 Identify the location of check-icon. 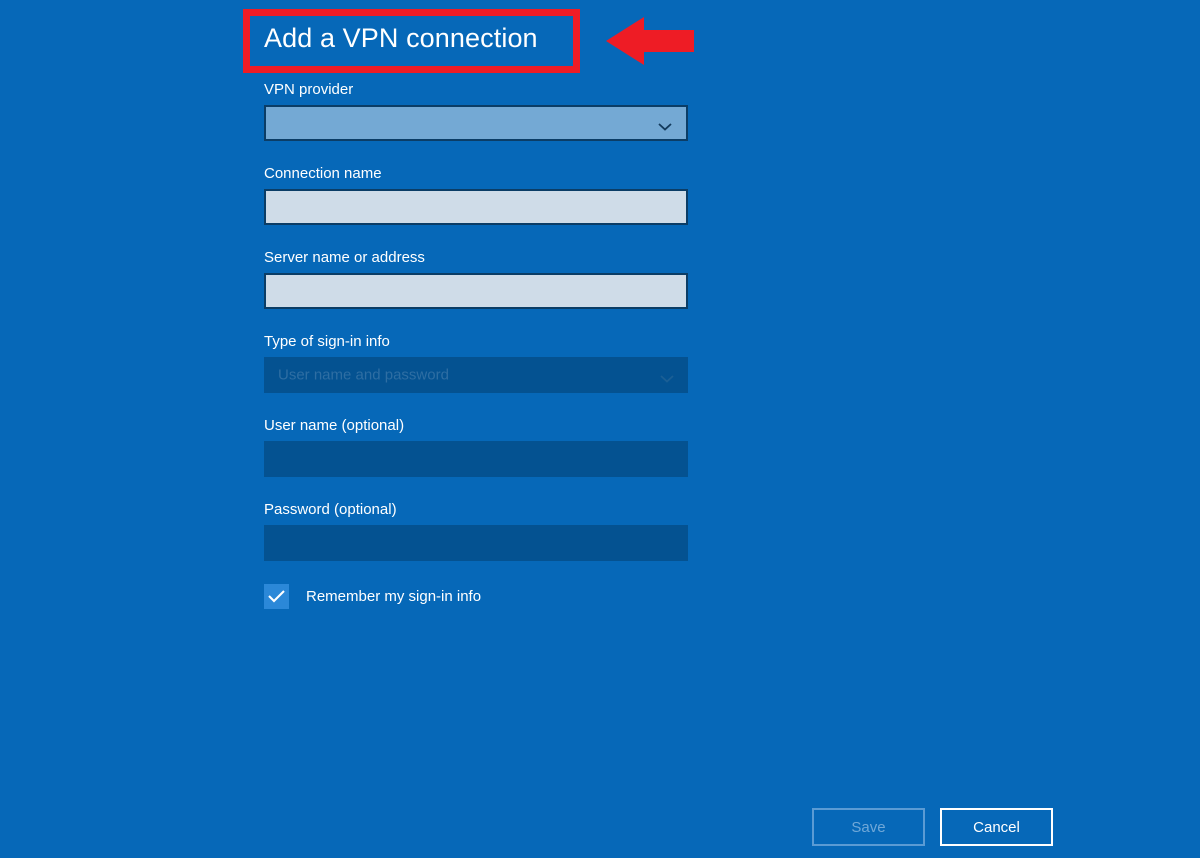
(276, 596).